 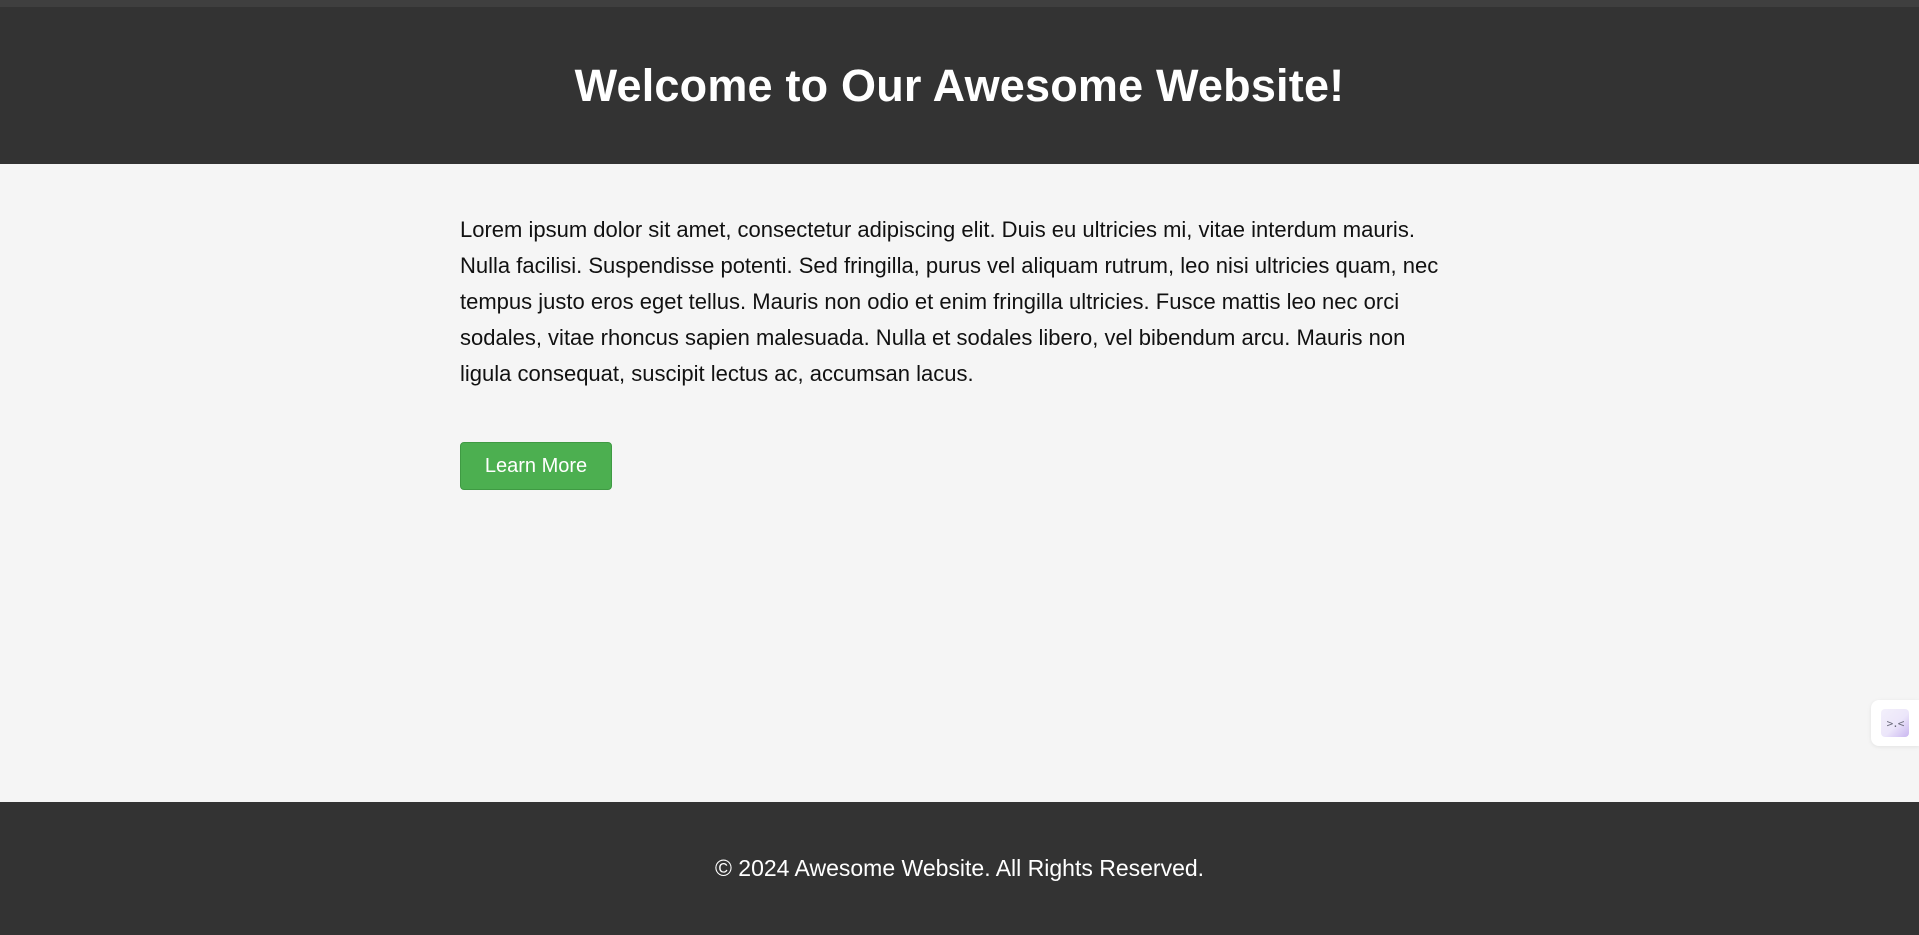 I want to click on face-icon: >.<, so click(x=1895, y=723).